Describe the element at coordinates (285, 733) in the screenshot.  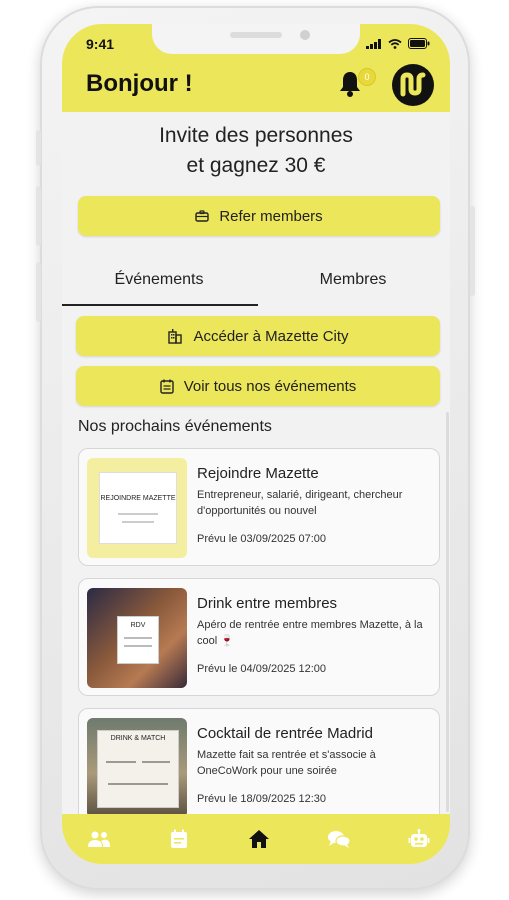
I see `event-title: Cocktail de rentrée Madrid` at that location.